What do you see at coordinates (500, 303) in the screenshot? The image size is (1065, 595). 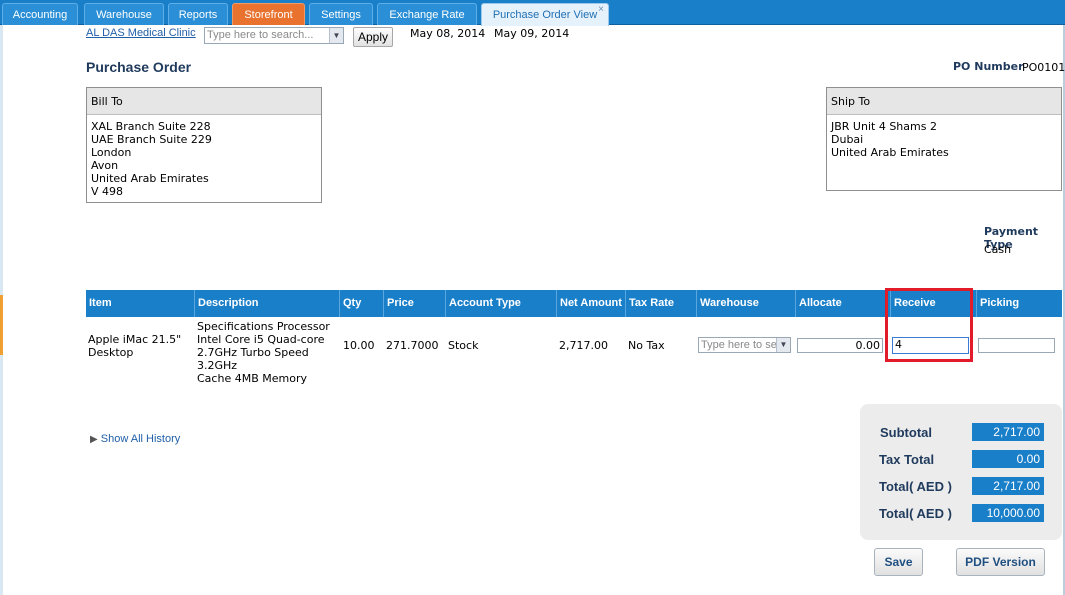 I see `column-header: Account Type` at bounding box center [500, 303].